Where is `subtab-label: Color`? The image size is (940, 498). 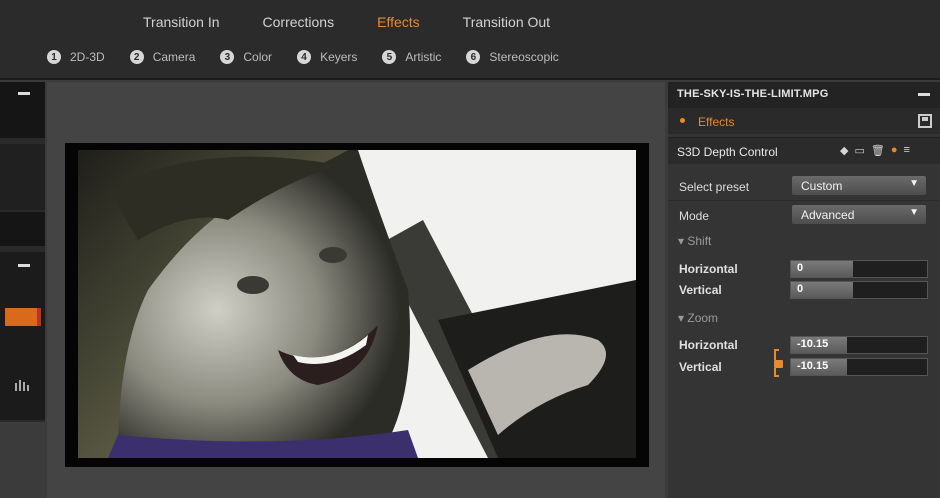 subtab-label: Color is located at coordinates (258, 57).